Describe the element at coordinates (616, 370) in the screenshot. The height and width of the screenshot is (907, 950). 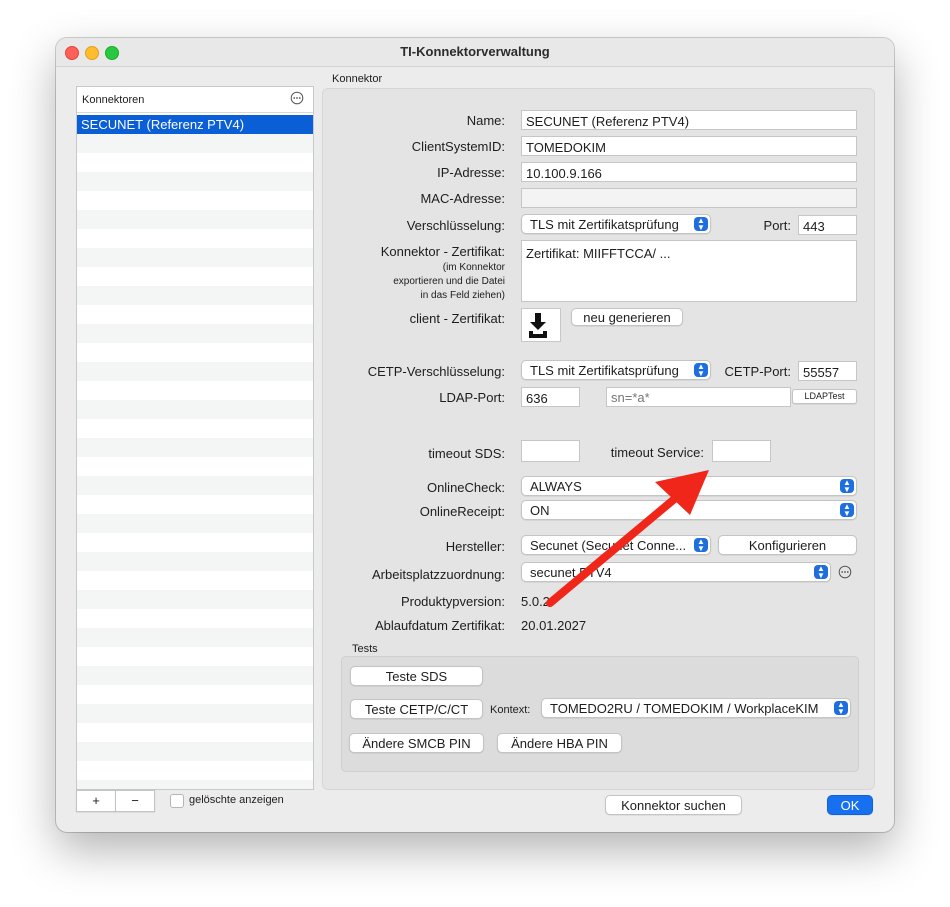
I see `cetp-encryption-popup: TLS mit Zertifikatsprüfung ▲ ▼` at that location.